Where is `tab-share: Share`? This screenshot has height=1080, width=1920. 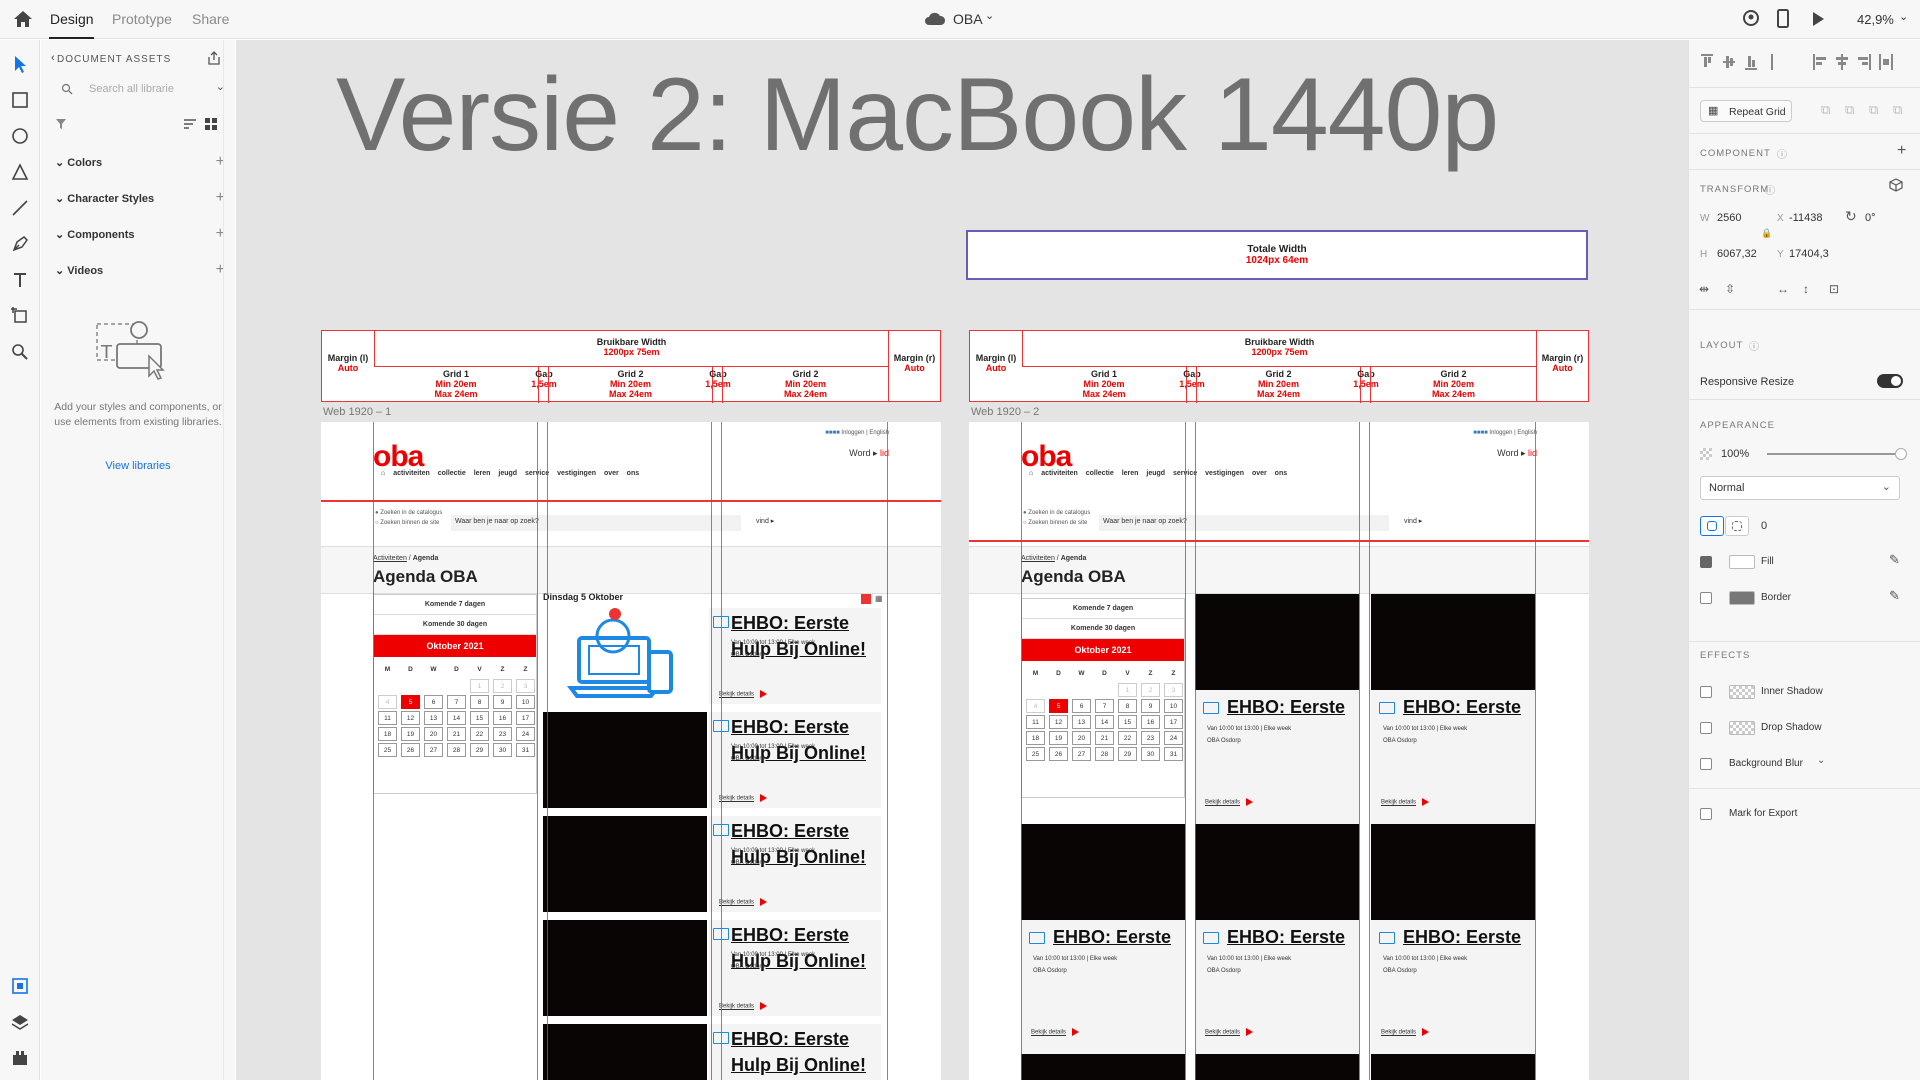
tab-share: Share is located at coordinates (210, 19).